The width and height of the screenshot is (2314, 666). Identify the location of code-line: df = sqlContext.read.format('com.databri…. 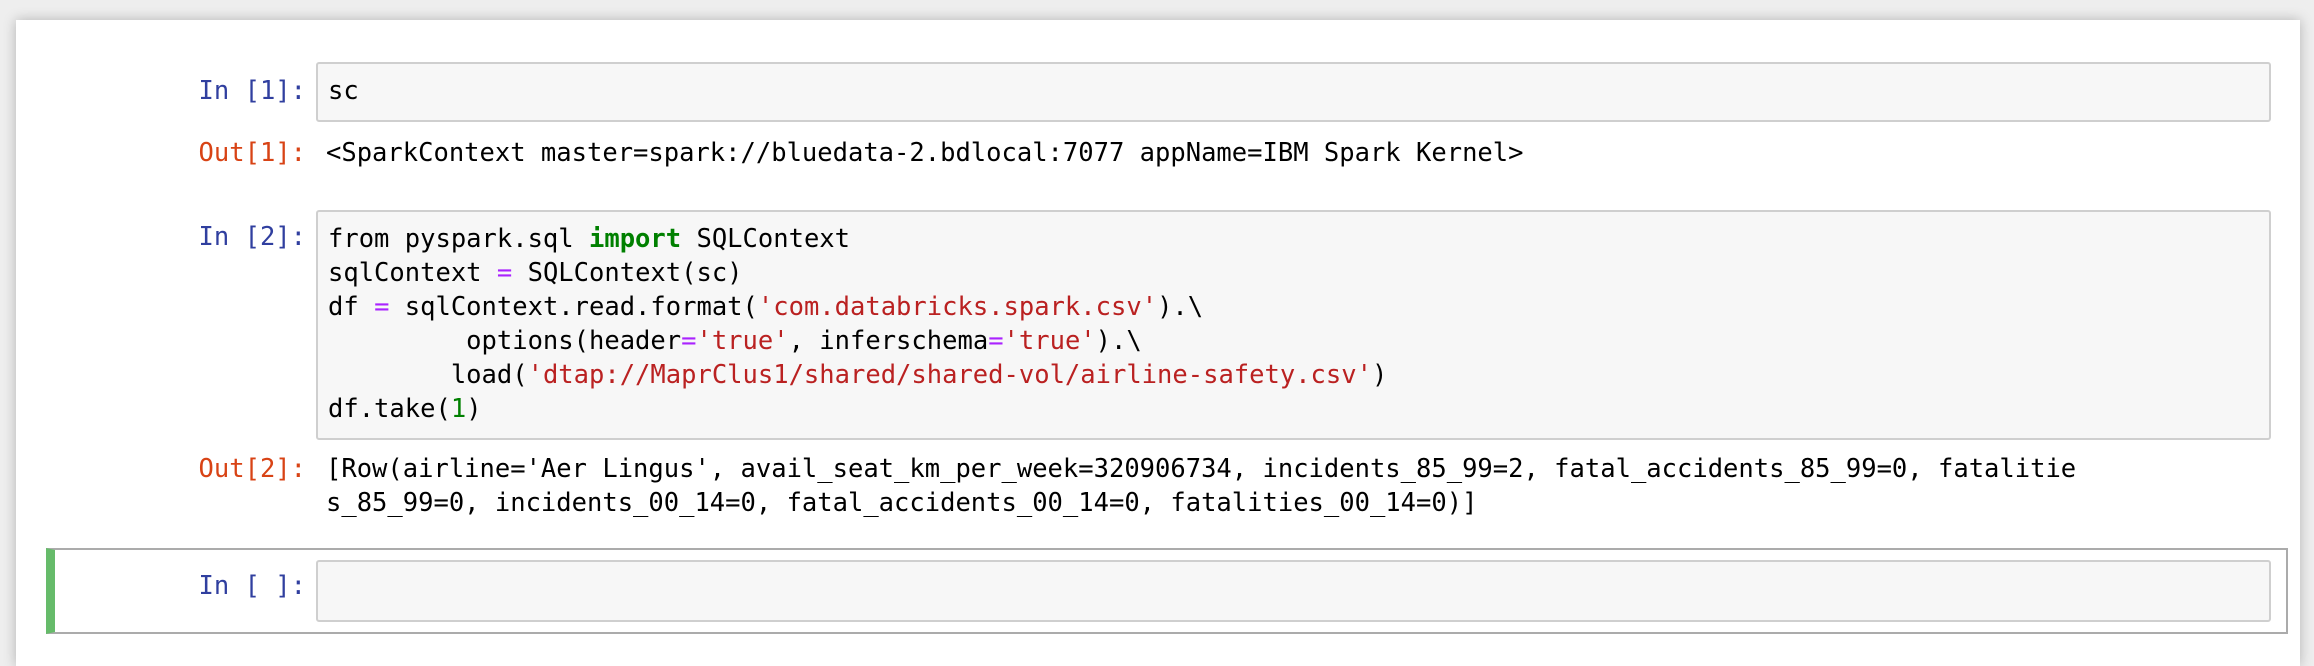
(766, 307).